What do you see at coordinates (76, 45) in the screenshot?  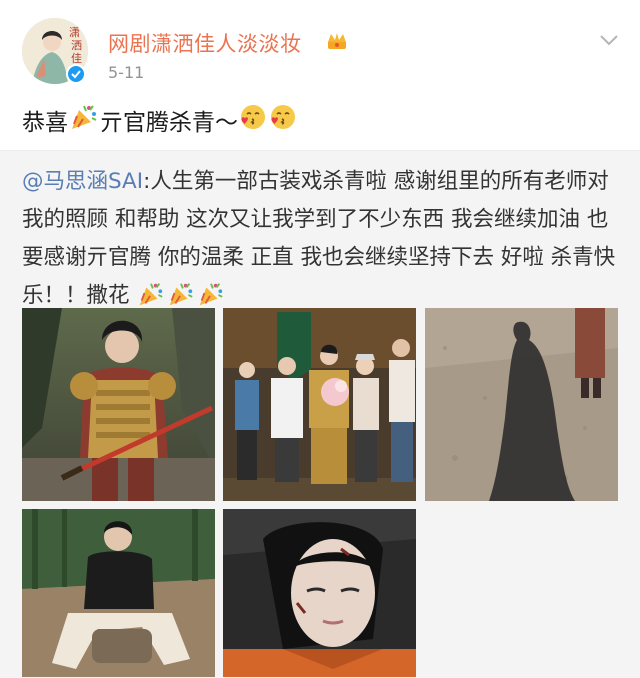 I see `svg-text: 洒` at bounding box center [76, 45].